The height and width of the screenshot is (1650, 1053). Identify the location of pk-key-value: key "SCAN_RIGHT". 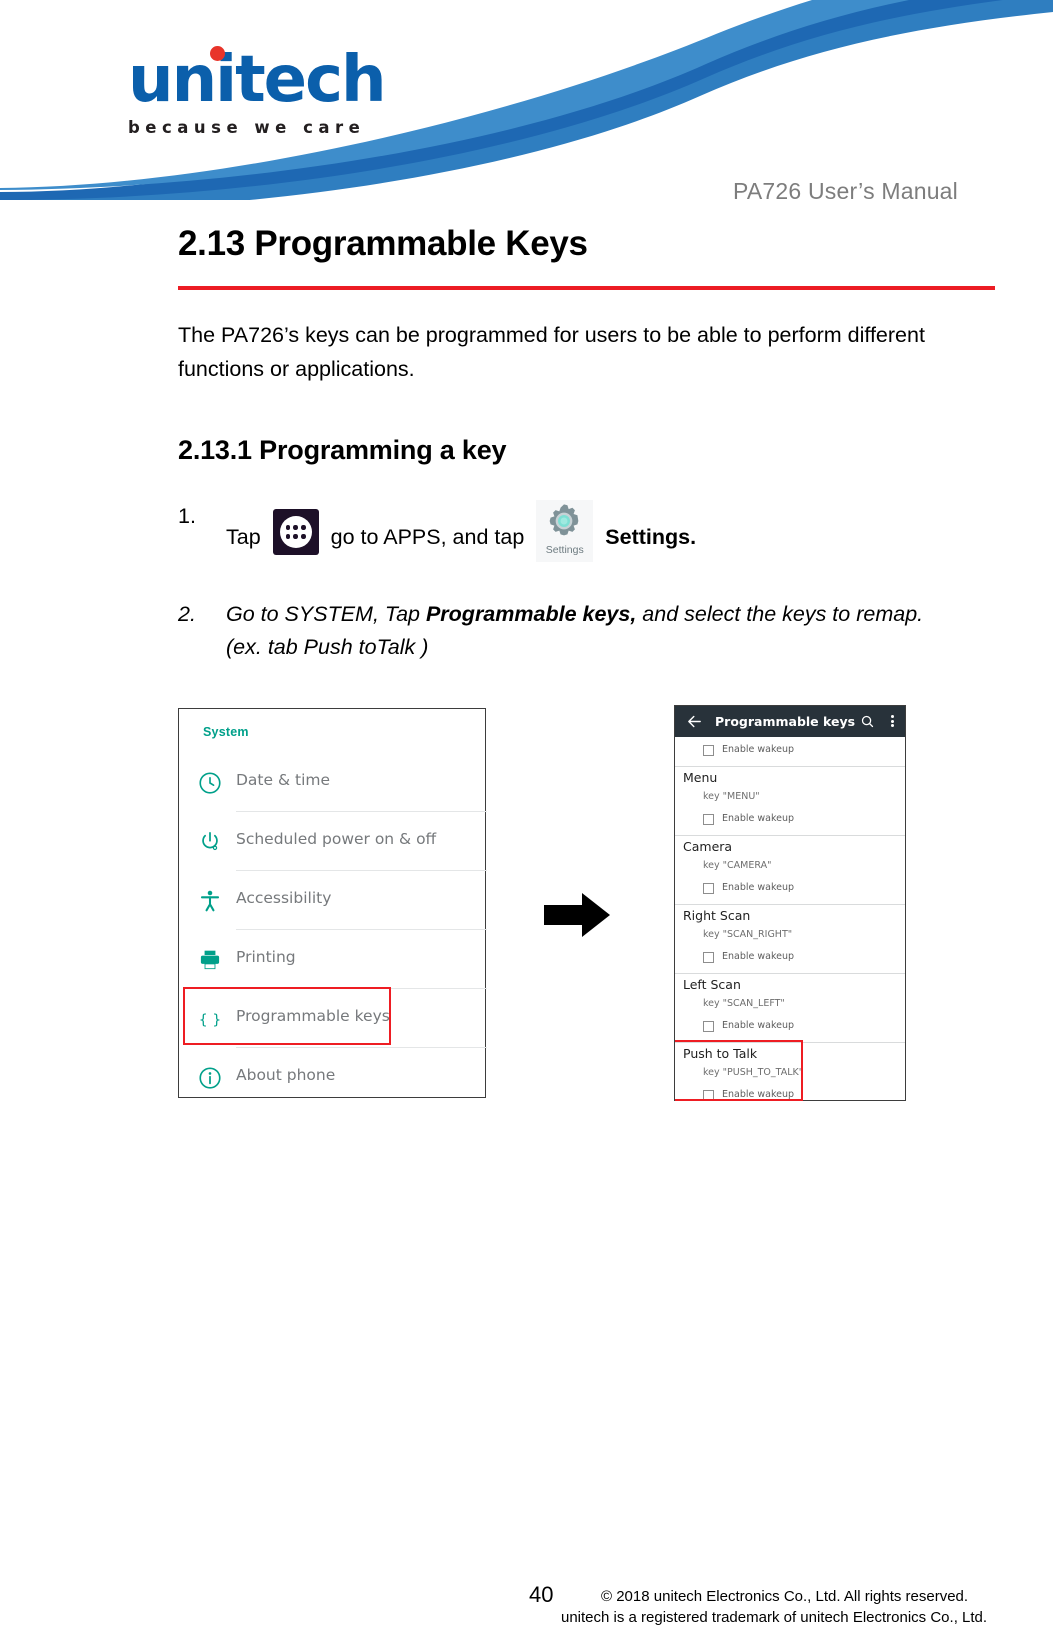
(748, 934).